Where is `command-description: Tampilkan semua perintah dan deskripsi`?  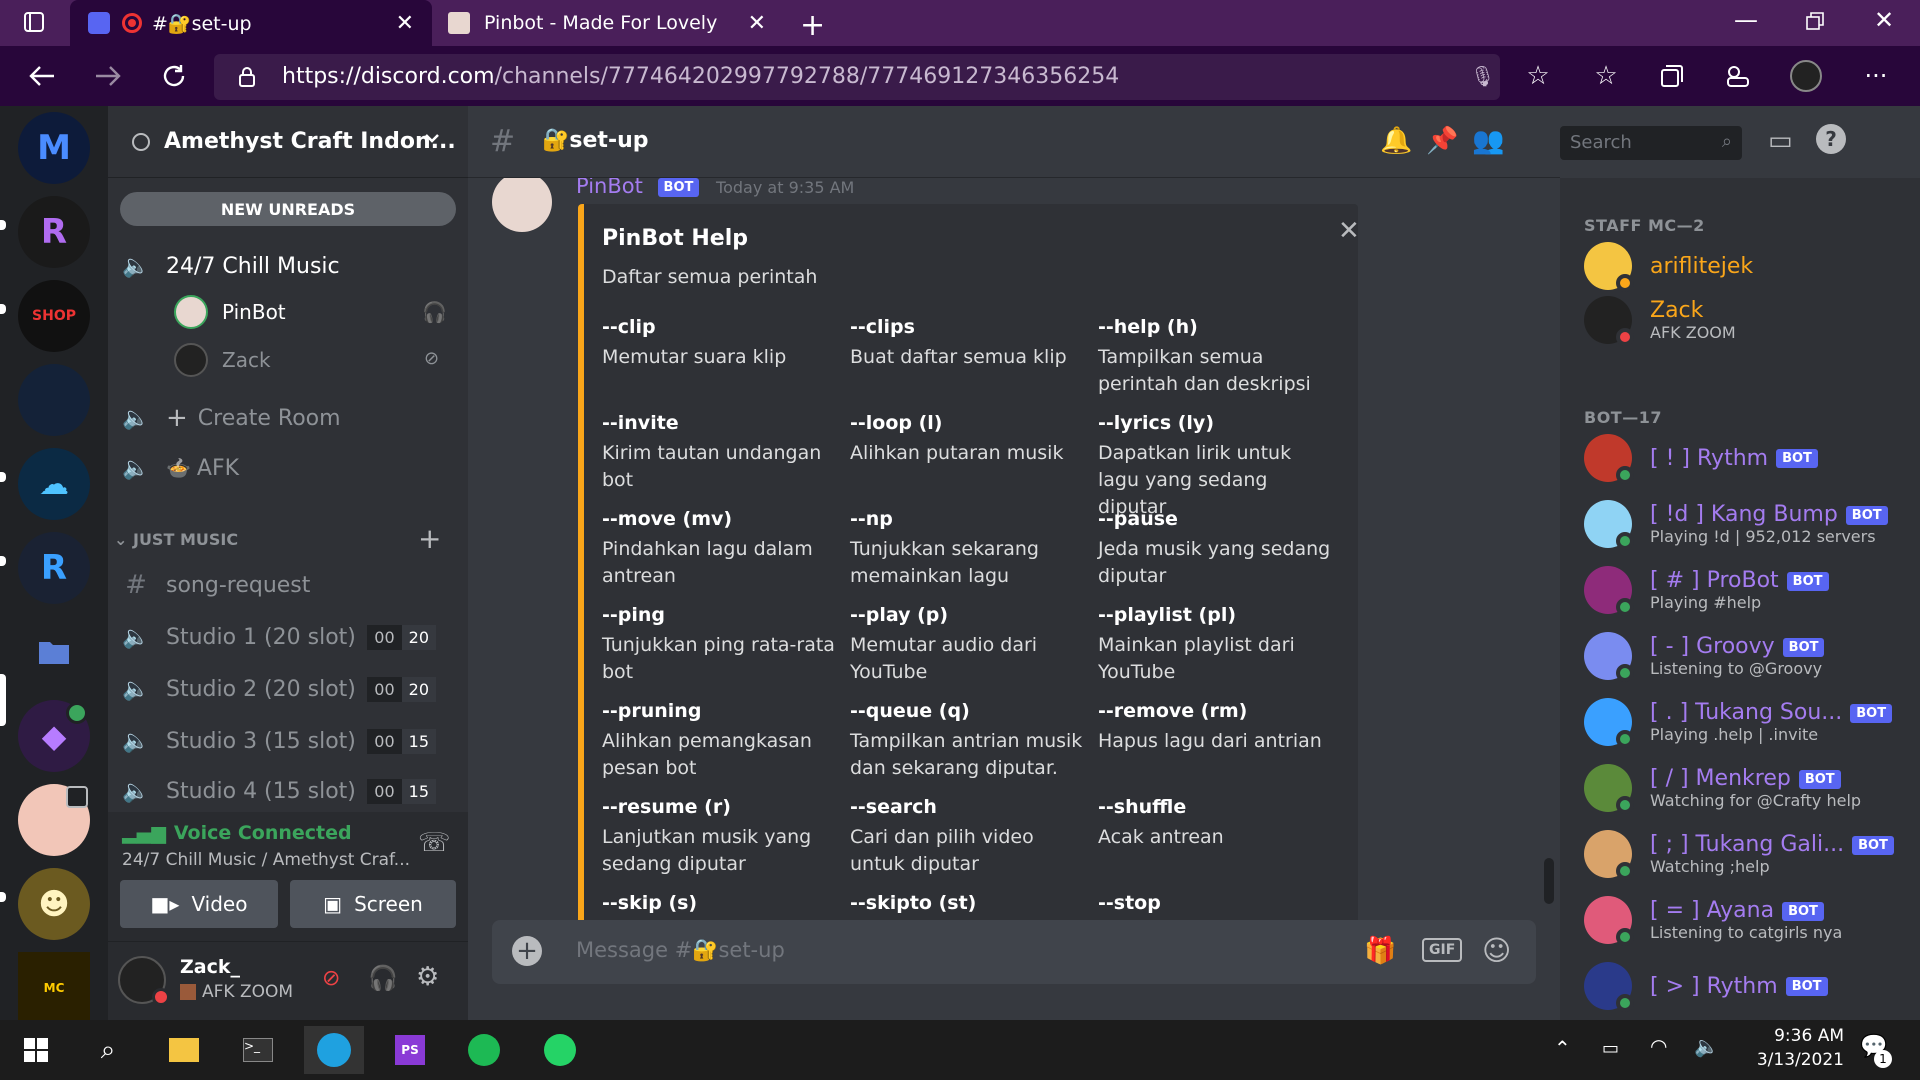 command-description: Tampilkan semua perintah dan deskripsi is located at coordinates (1204, 370).